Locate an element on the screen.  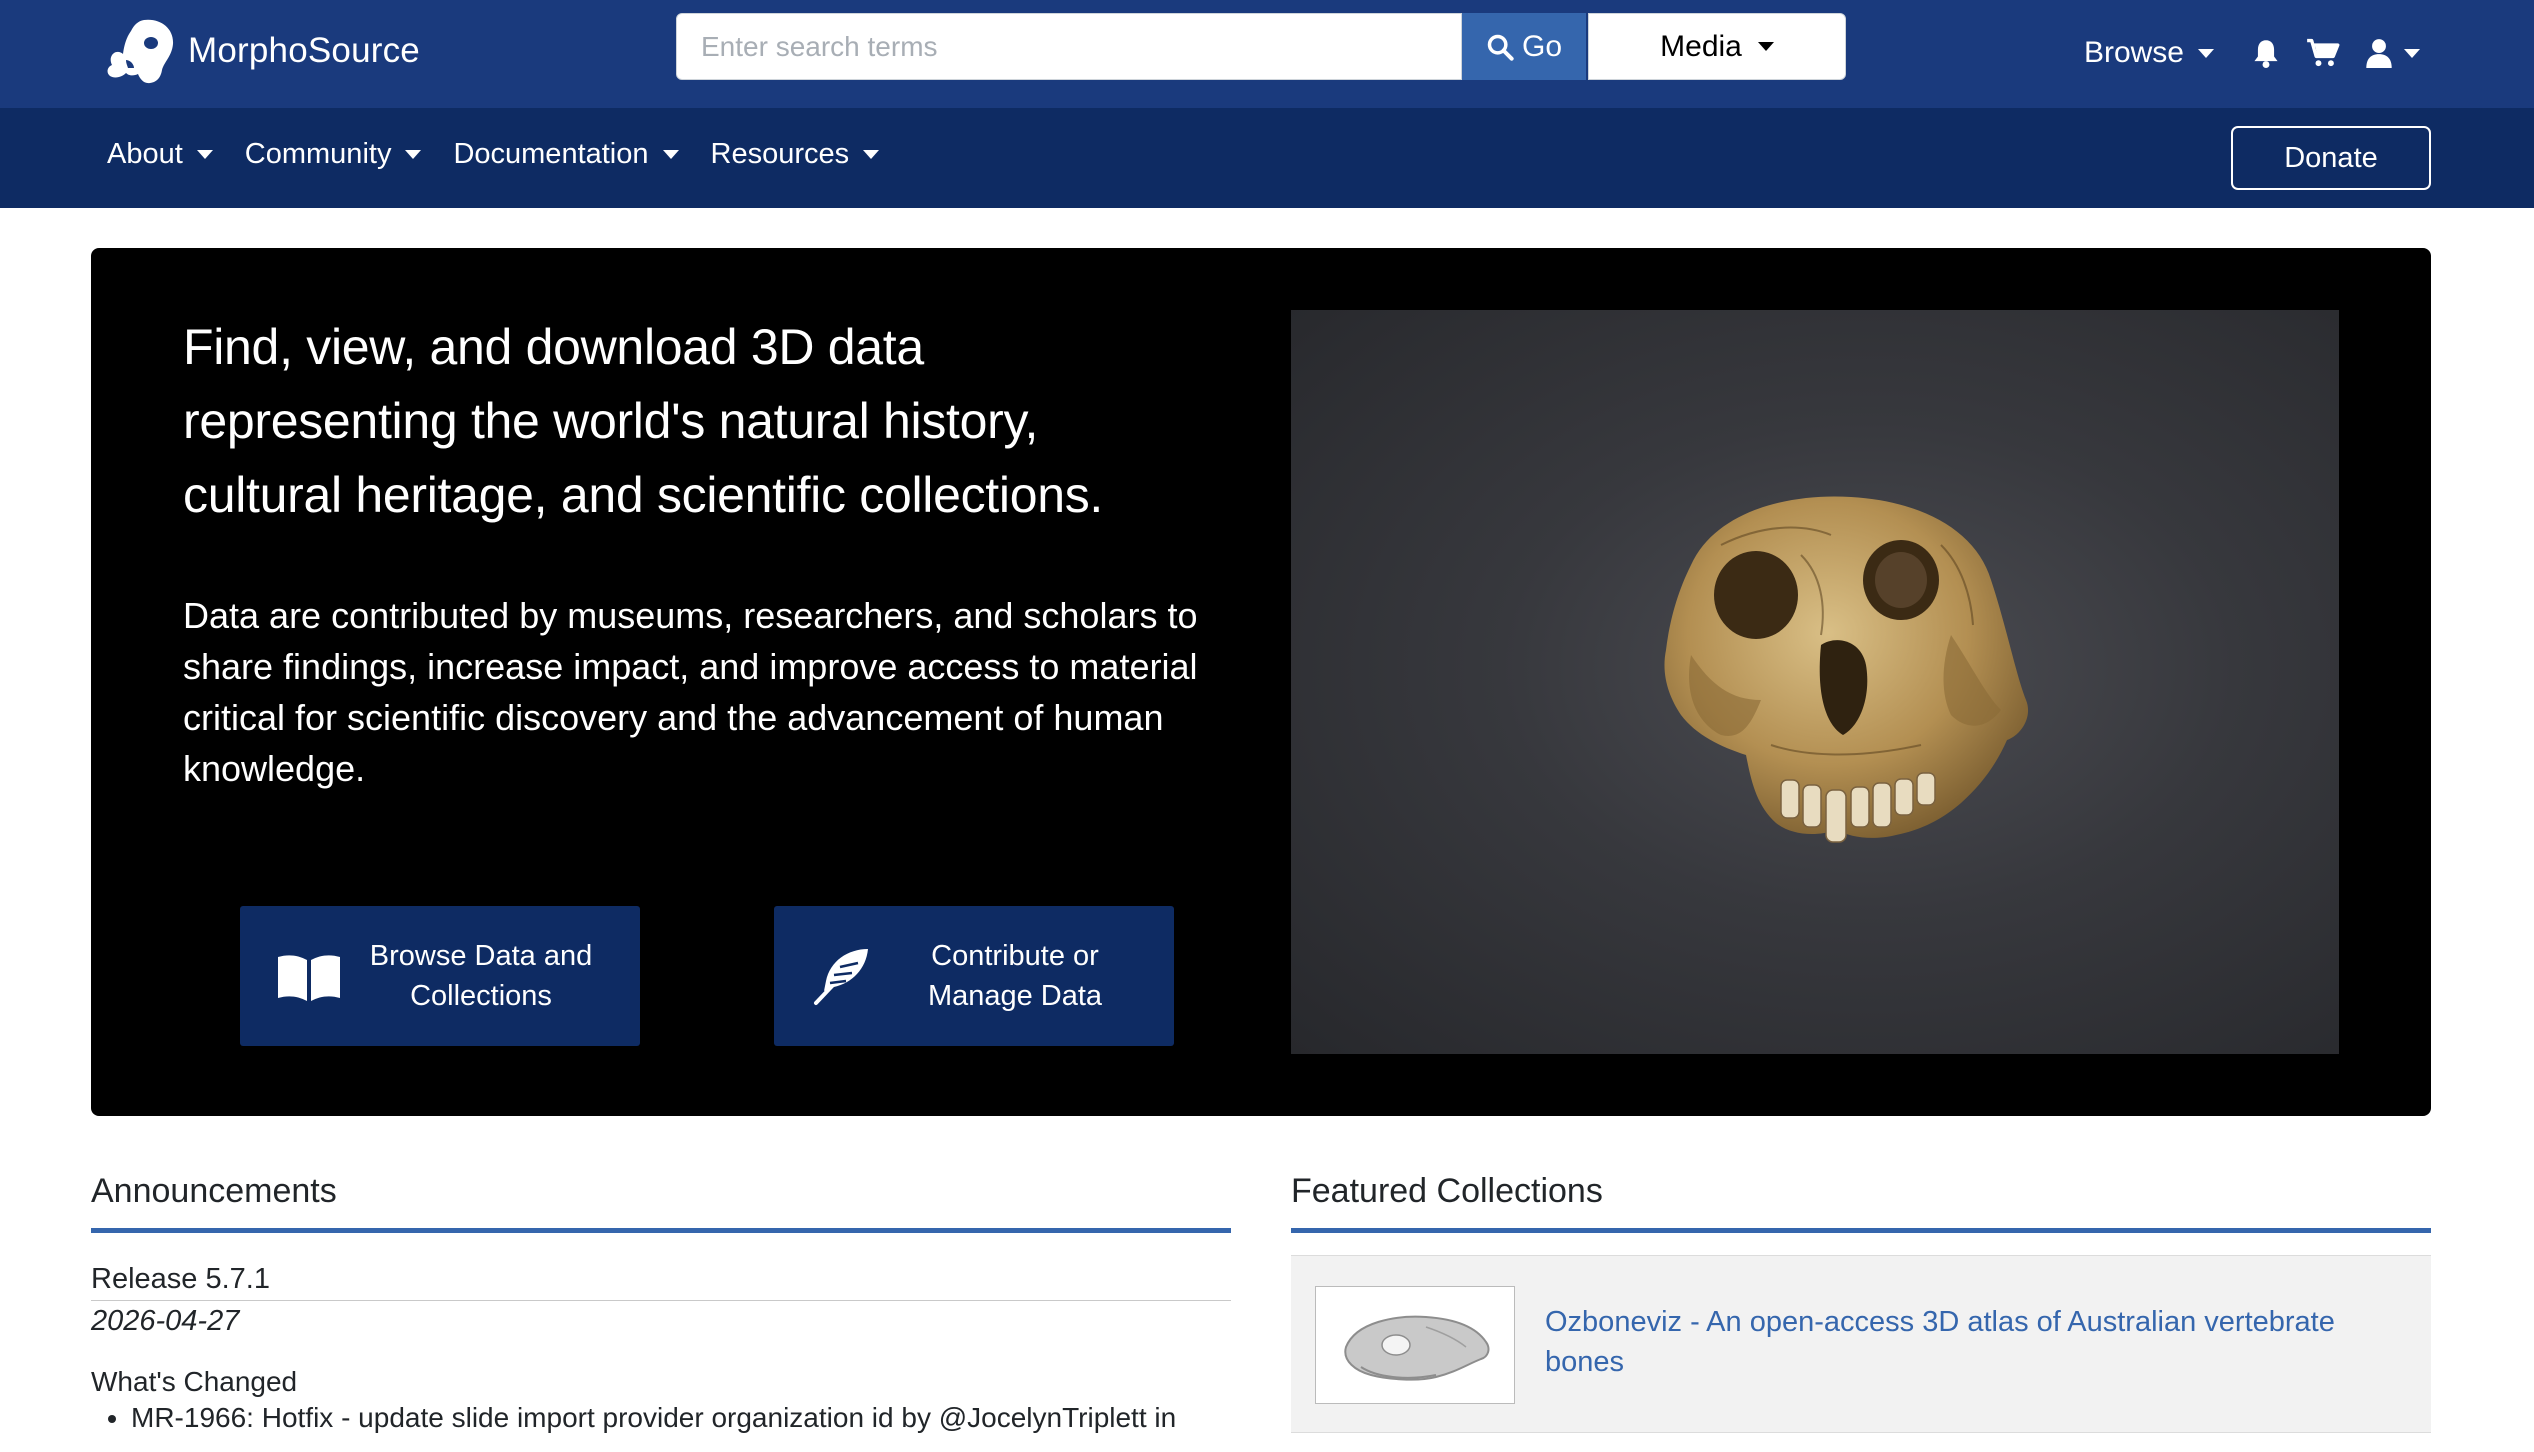
menu-community-label: Community is located at coordinates (318, 154).